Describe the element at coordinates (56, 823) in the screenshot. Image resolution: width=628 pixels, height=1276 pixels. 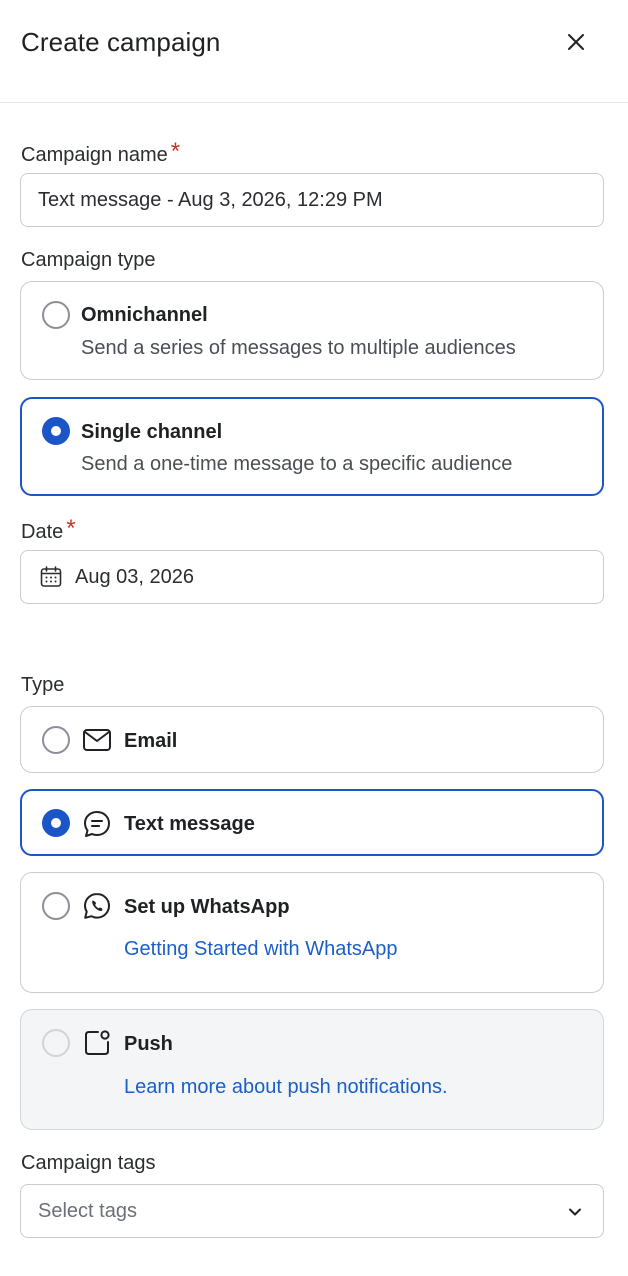
I see `text-message-radio` at that location.